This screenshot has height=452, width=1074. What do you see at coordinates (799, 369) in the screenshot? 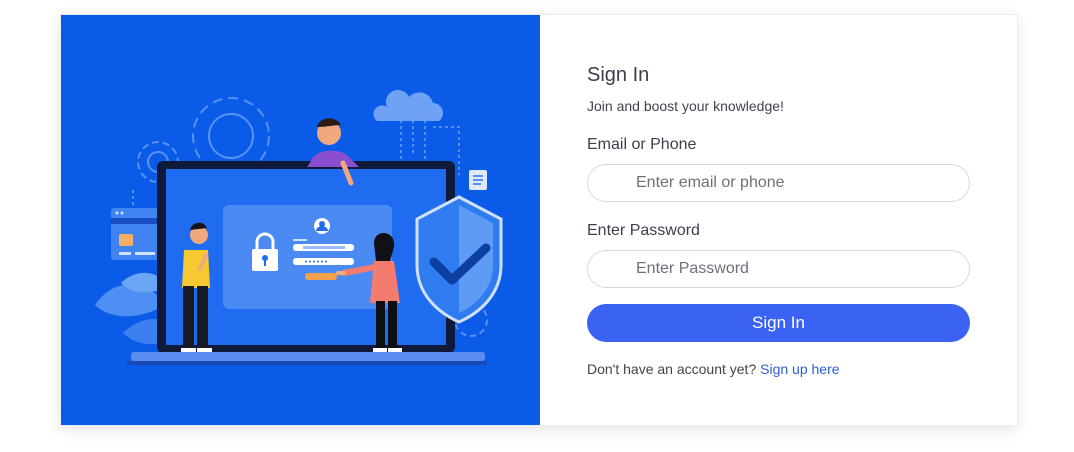
I see `signup-link: Sign up here` at bounding box center [799, 369].